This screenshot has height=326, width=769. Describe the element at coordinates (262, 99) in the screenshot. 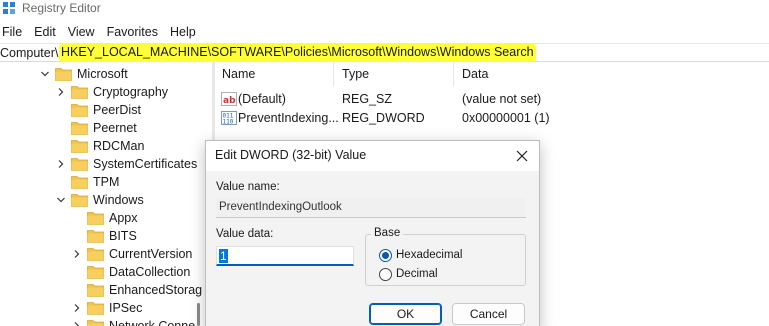

I see `value-name: (Default)` at that location.